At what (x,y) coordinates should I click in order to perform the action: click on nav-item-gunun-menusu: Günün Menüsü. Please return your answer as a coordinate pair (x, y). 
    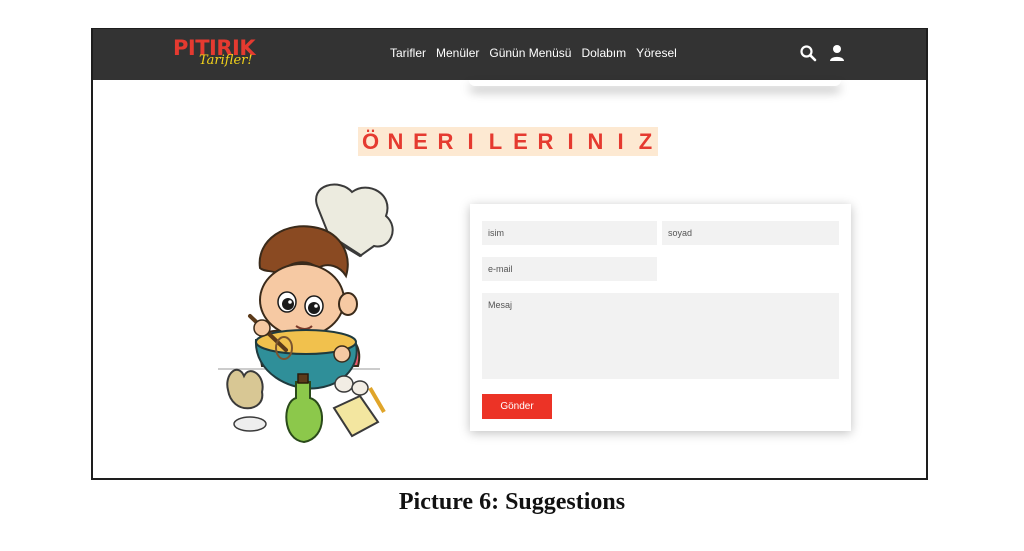
    Looking at the image, I should click on (530, 53).